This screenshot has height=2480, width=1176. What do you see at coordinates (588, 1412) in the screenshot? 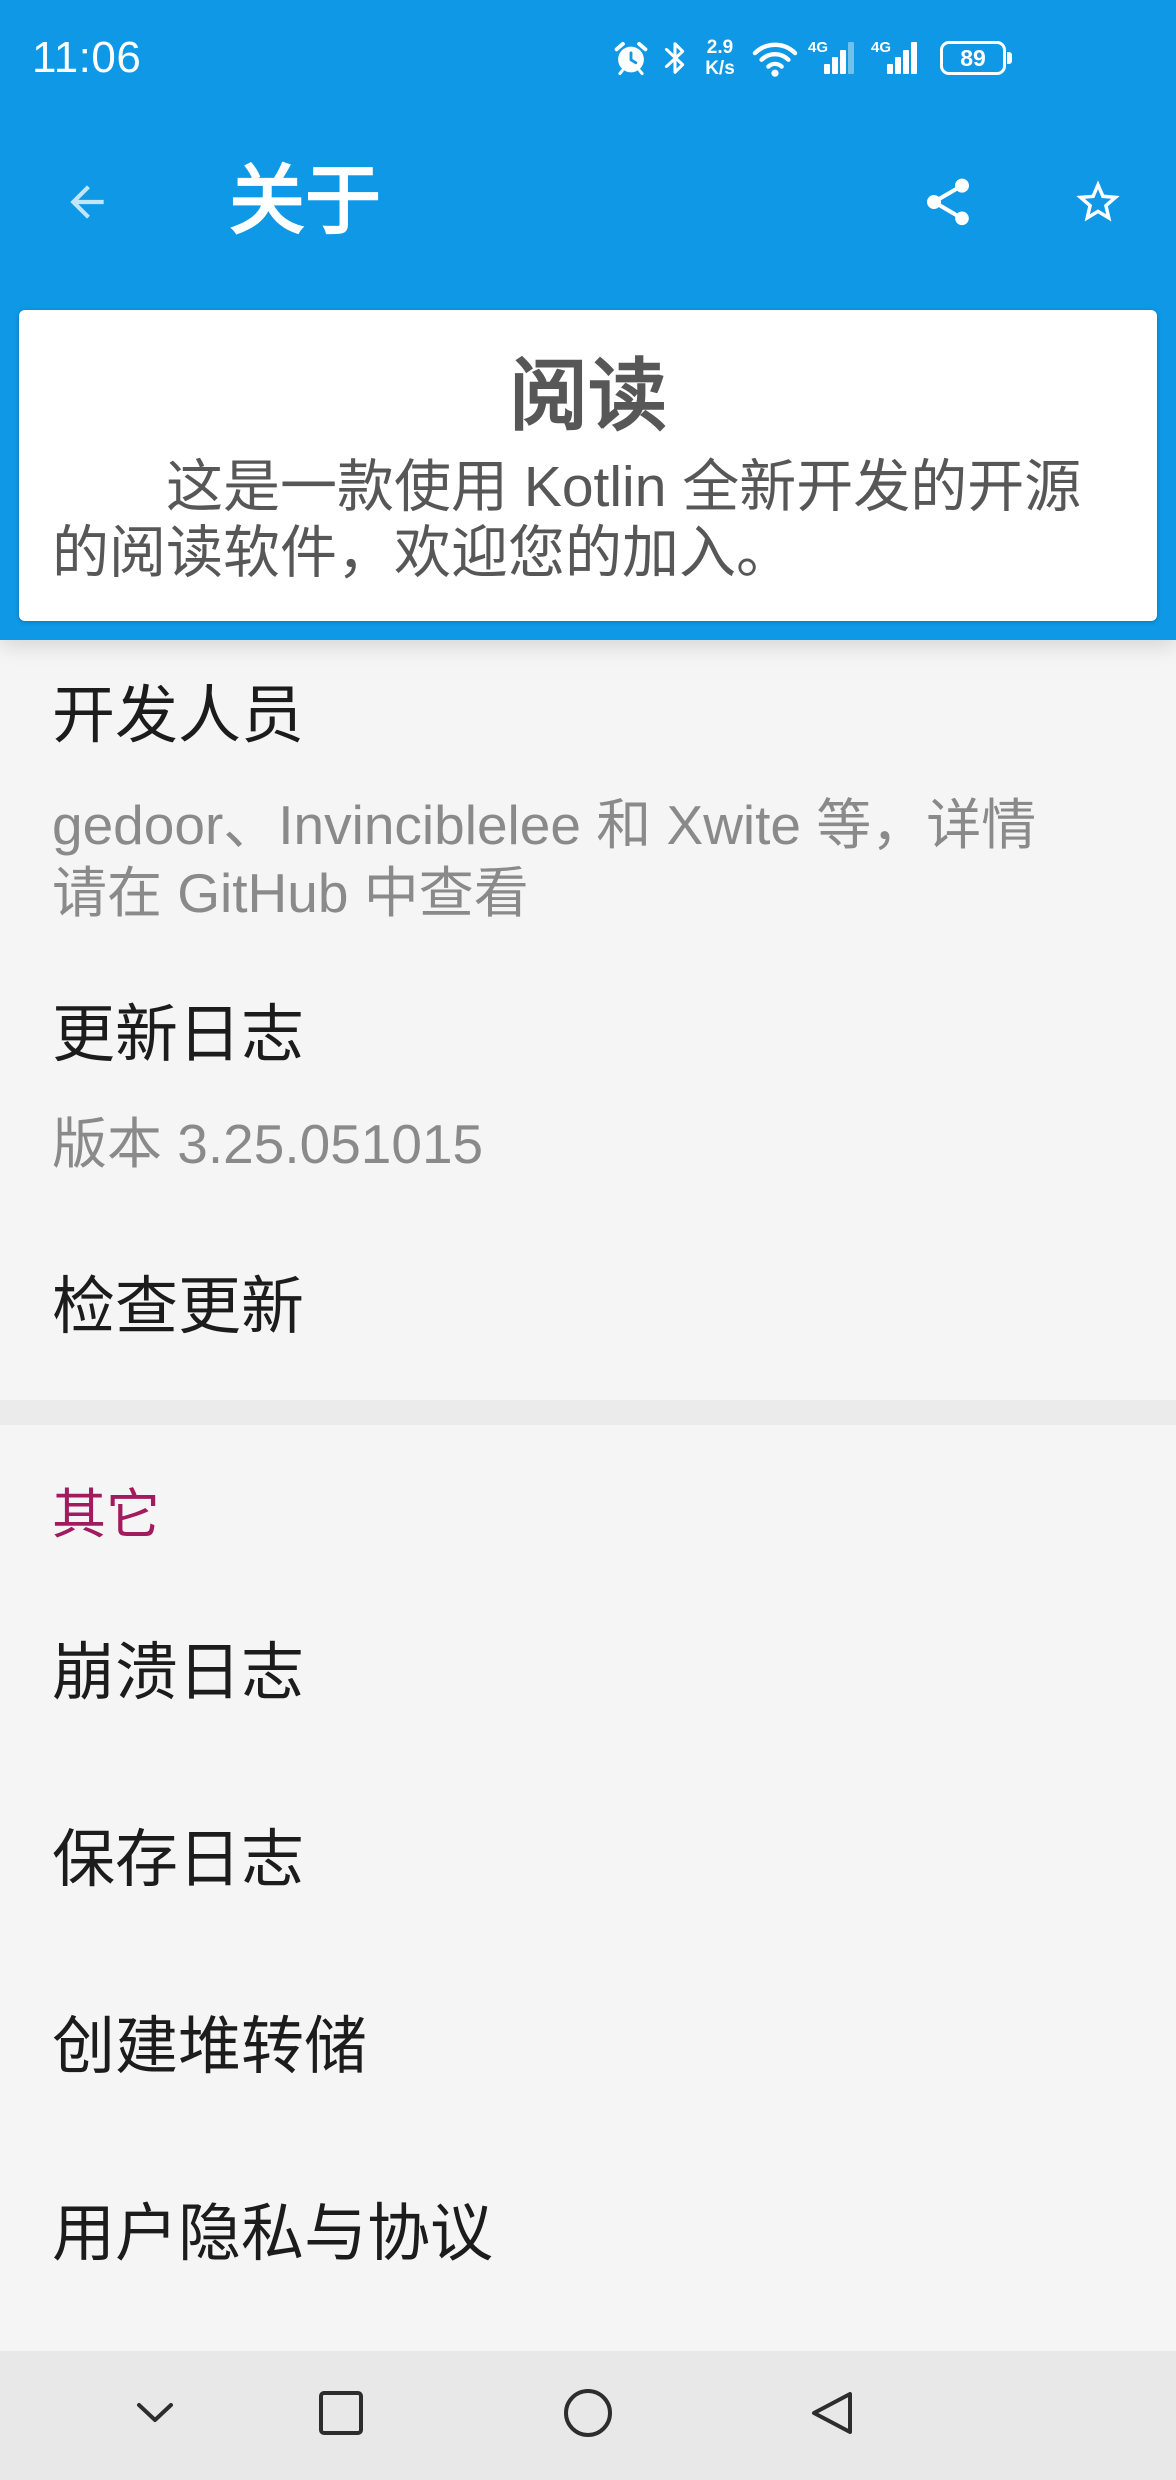
I see `section-divider` at bounding box center [588, 1412].